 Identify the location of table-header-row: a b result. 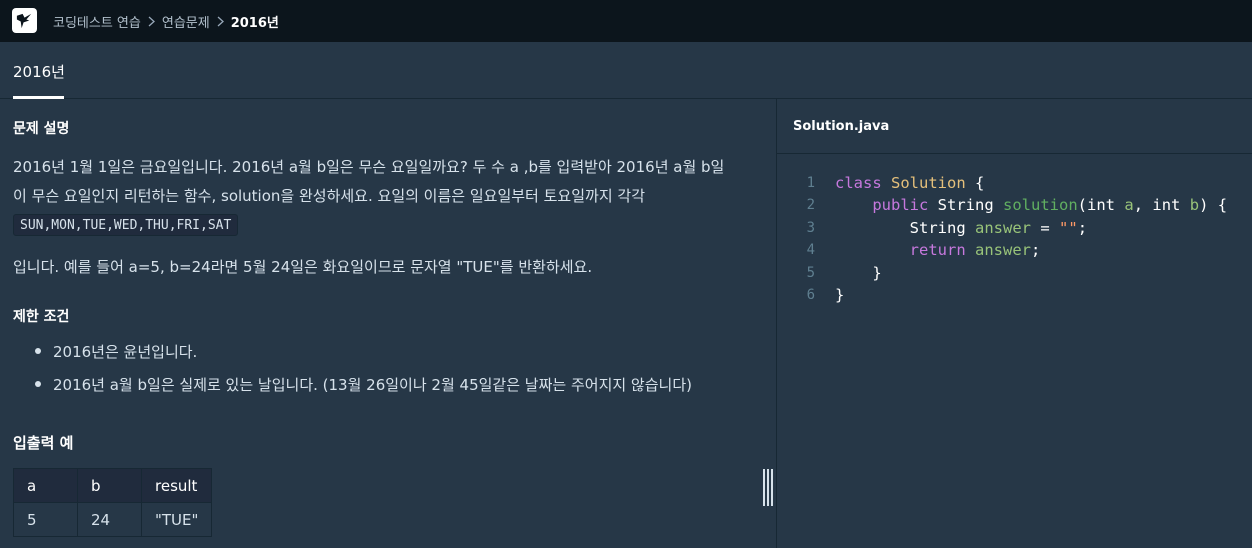
(113, 485).